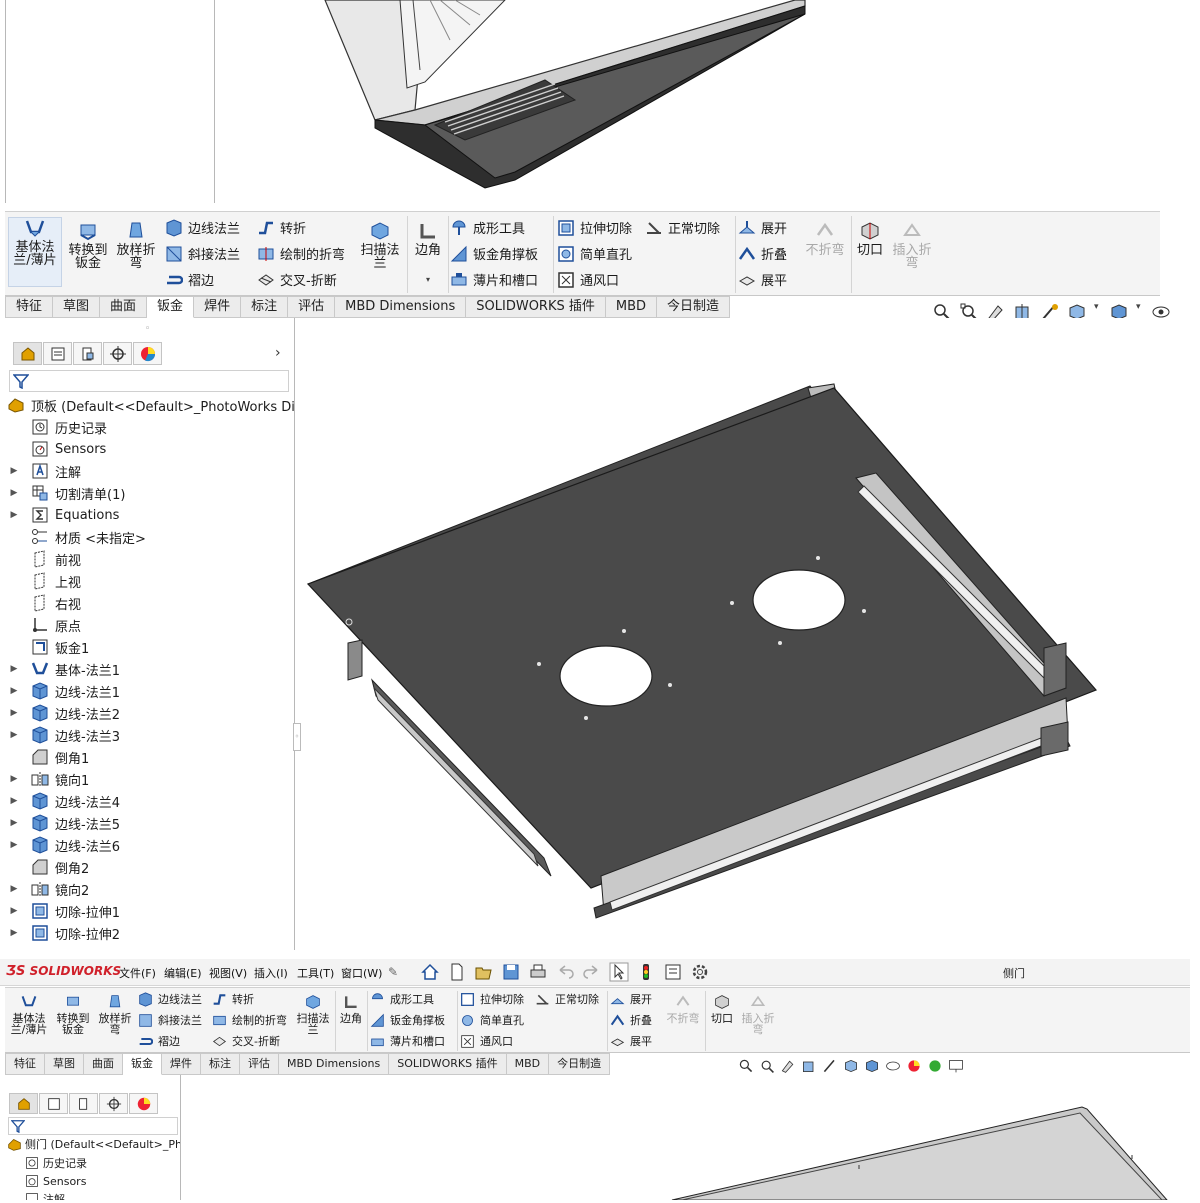  Describe the element at coordinates (746, 1066) in the screenshot. I see `zoom-to-fit-icon` at that location.